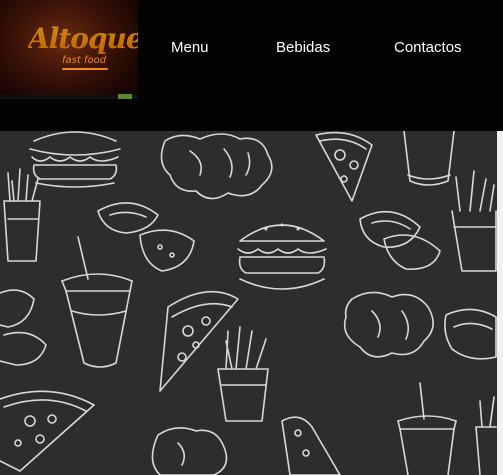 The width and height of the screenshot is (503, 475). Describe the element at coordinates (84, 60) in the screenshot. I see `brand-logo-tagline: fast food` at that location.